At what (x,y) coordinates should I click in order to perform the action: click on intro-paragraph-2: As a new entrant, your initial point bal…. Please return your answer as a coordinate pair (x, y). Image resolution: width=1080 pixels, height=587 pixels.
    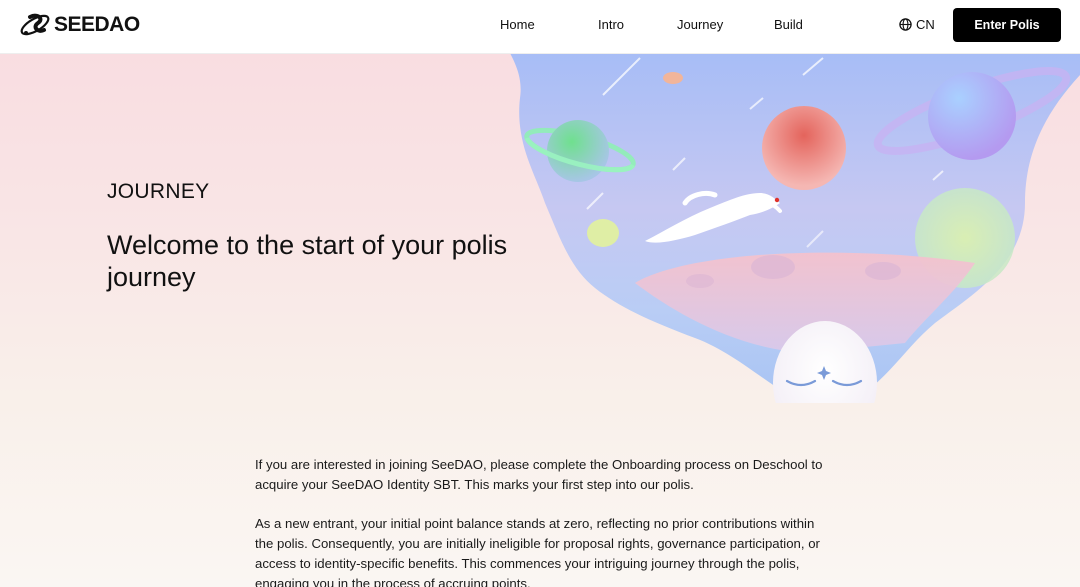
    Looking at the image, I should click on (537, 551).